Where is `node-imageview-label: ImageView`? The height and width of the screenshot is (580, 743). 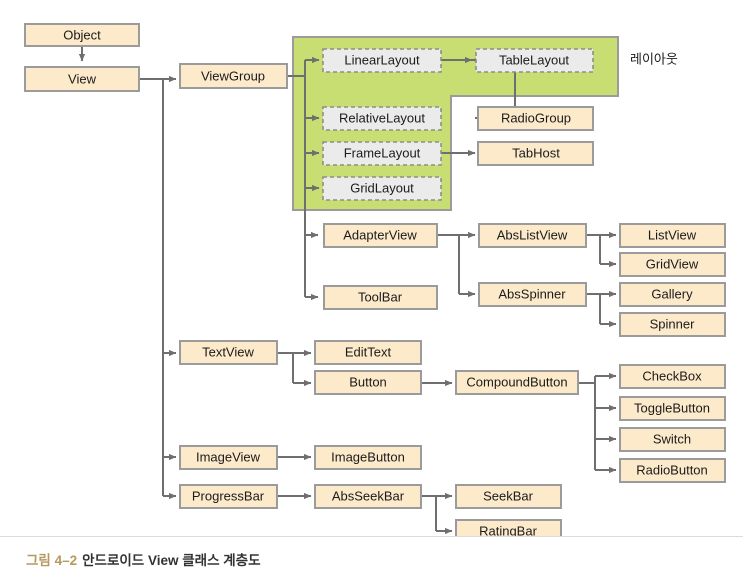
node-imageview-label: ImageView is located at coordinates (228, 456).